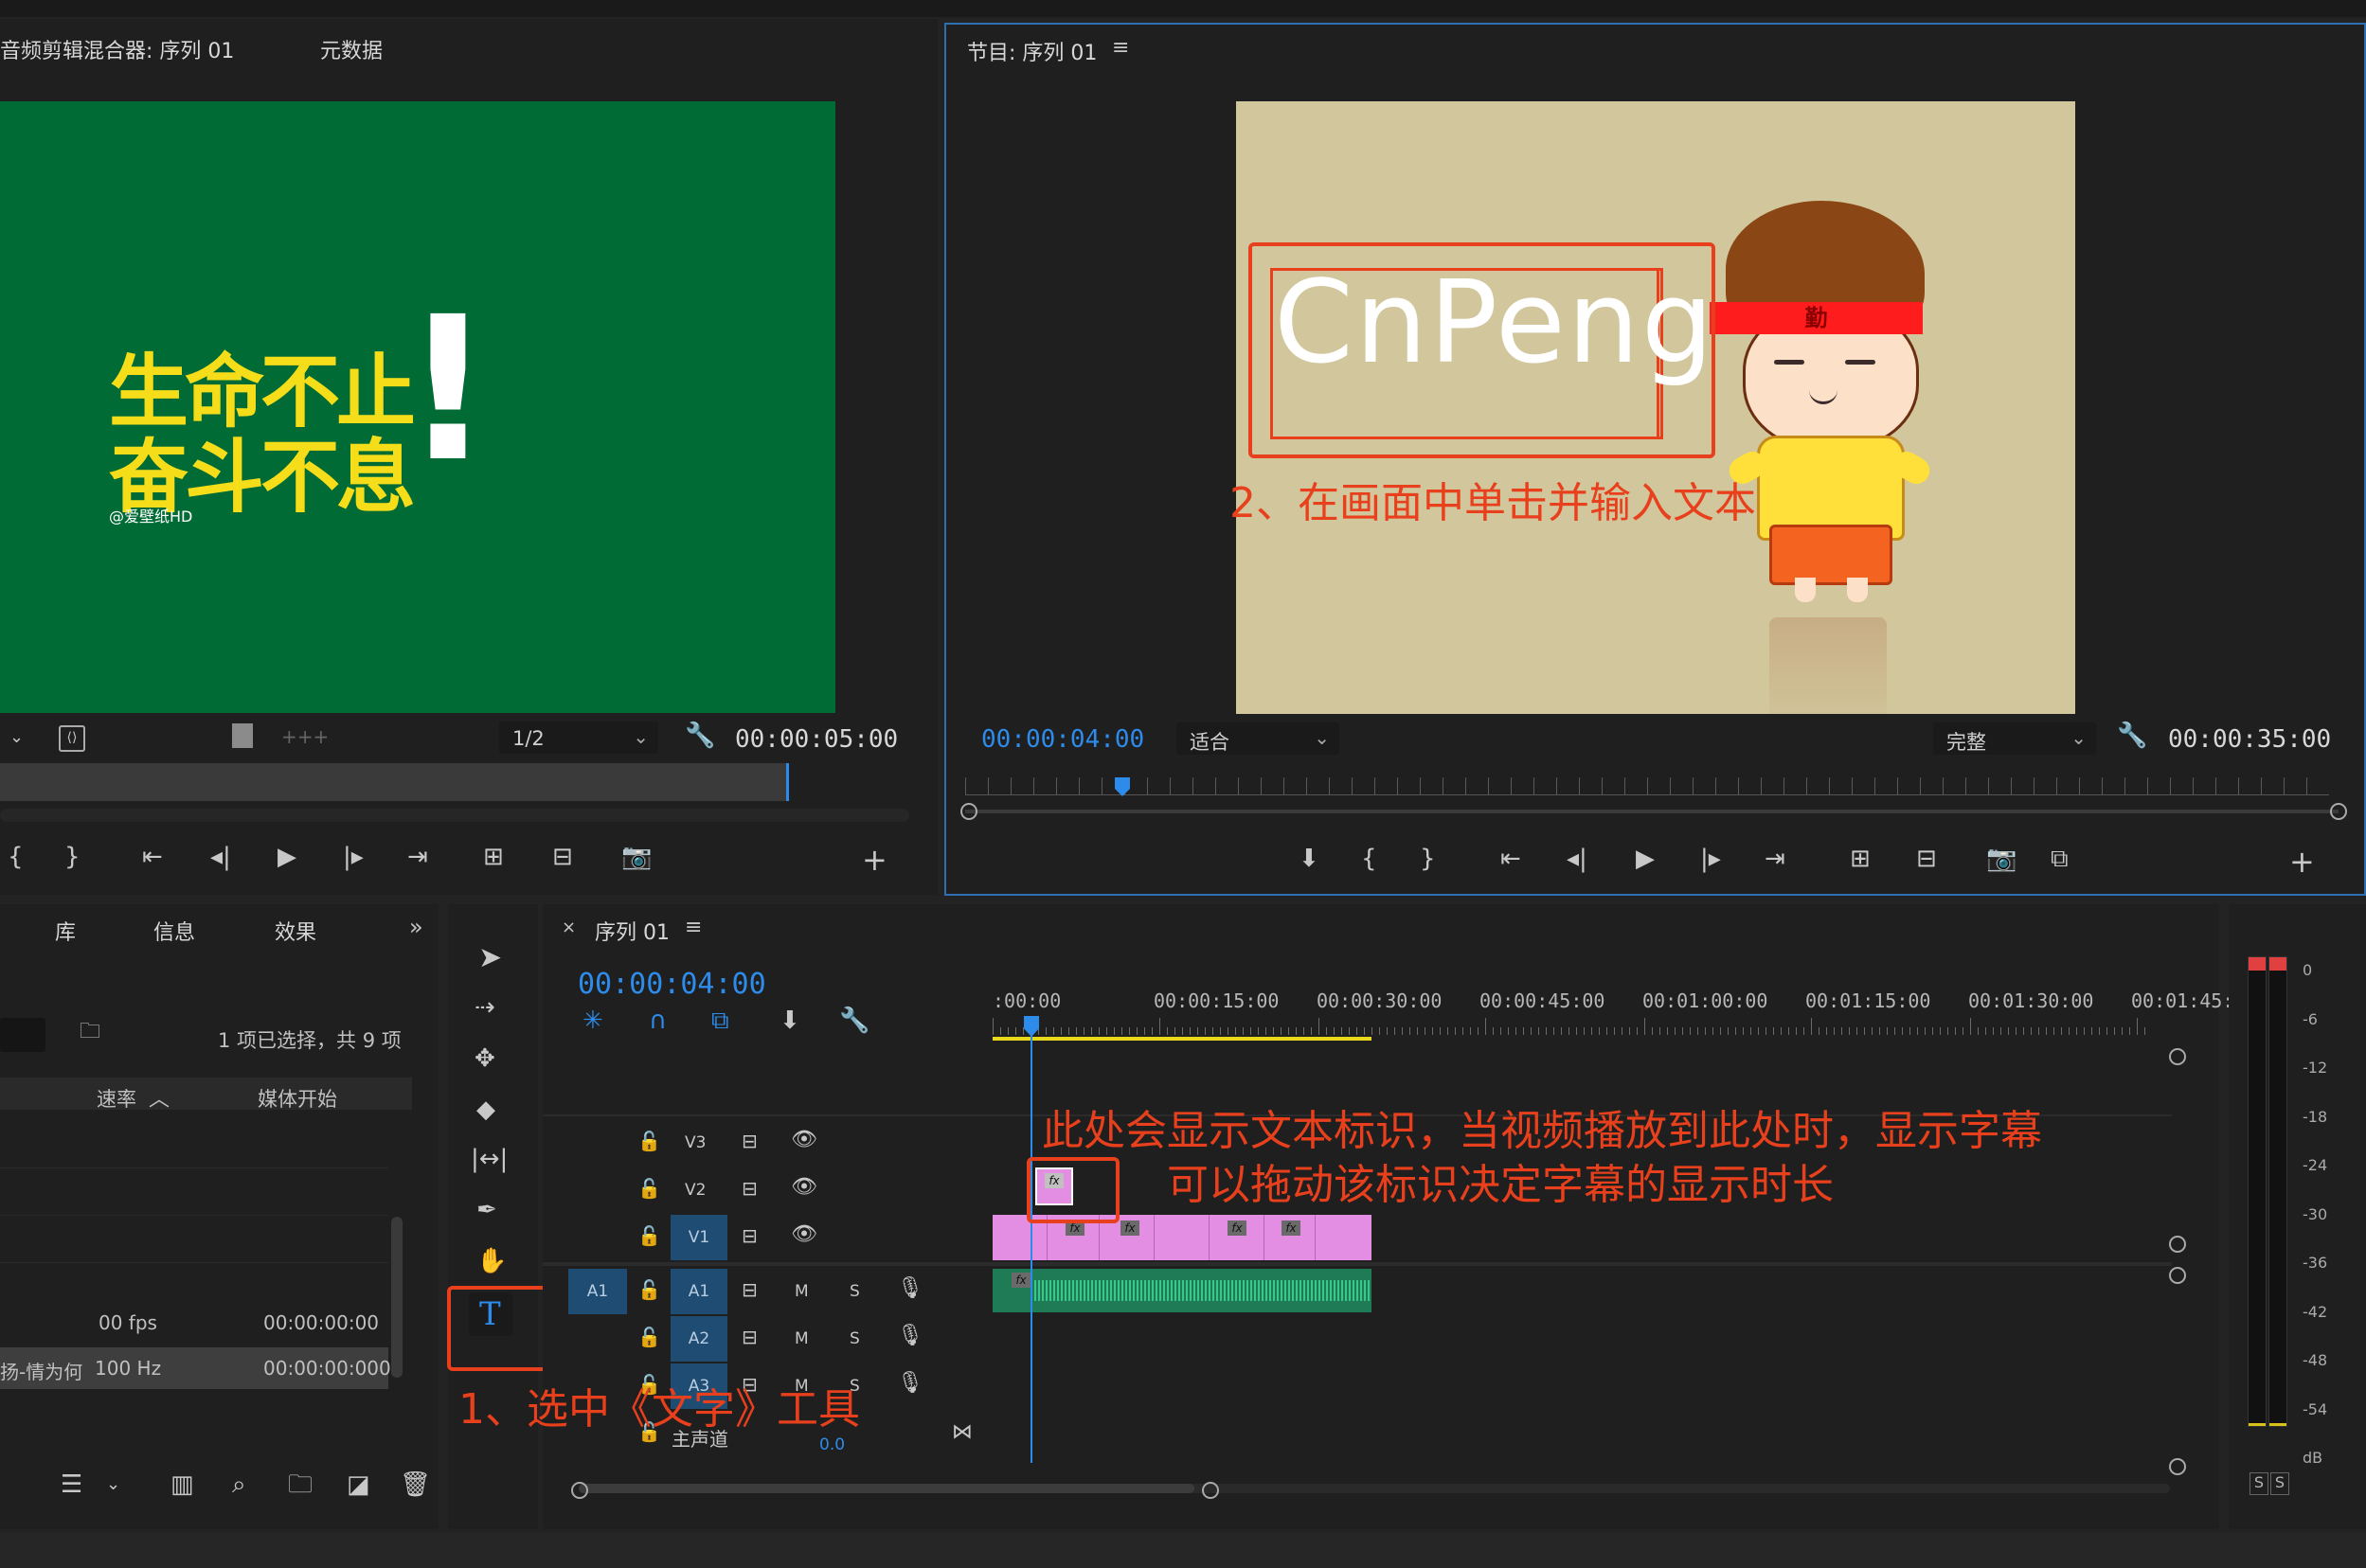 Image resolution: width=2366 pixels, height=1568 pixels. Describe the element at coordinates (562, 857) in the screenshot. I see `overwrite-icon: ⊟` at that location.